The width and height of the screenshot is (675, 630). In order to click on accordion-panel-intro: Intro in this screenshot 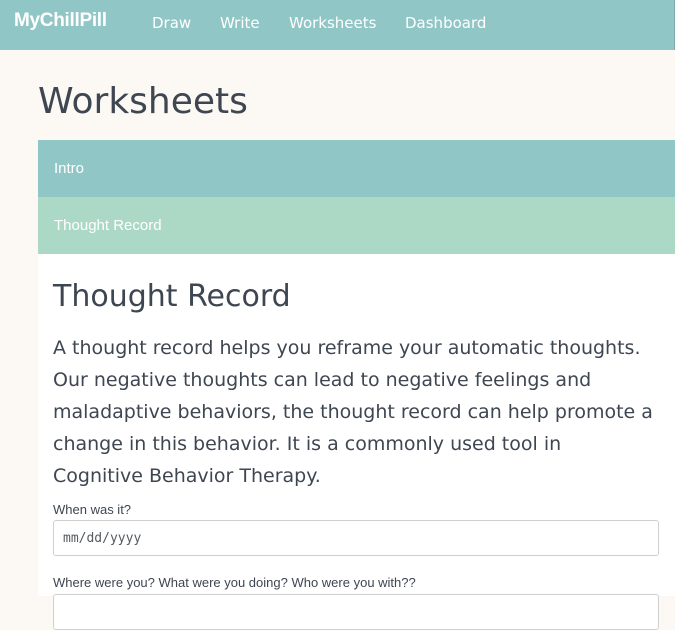, I will do `click(356, 168)`.